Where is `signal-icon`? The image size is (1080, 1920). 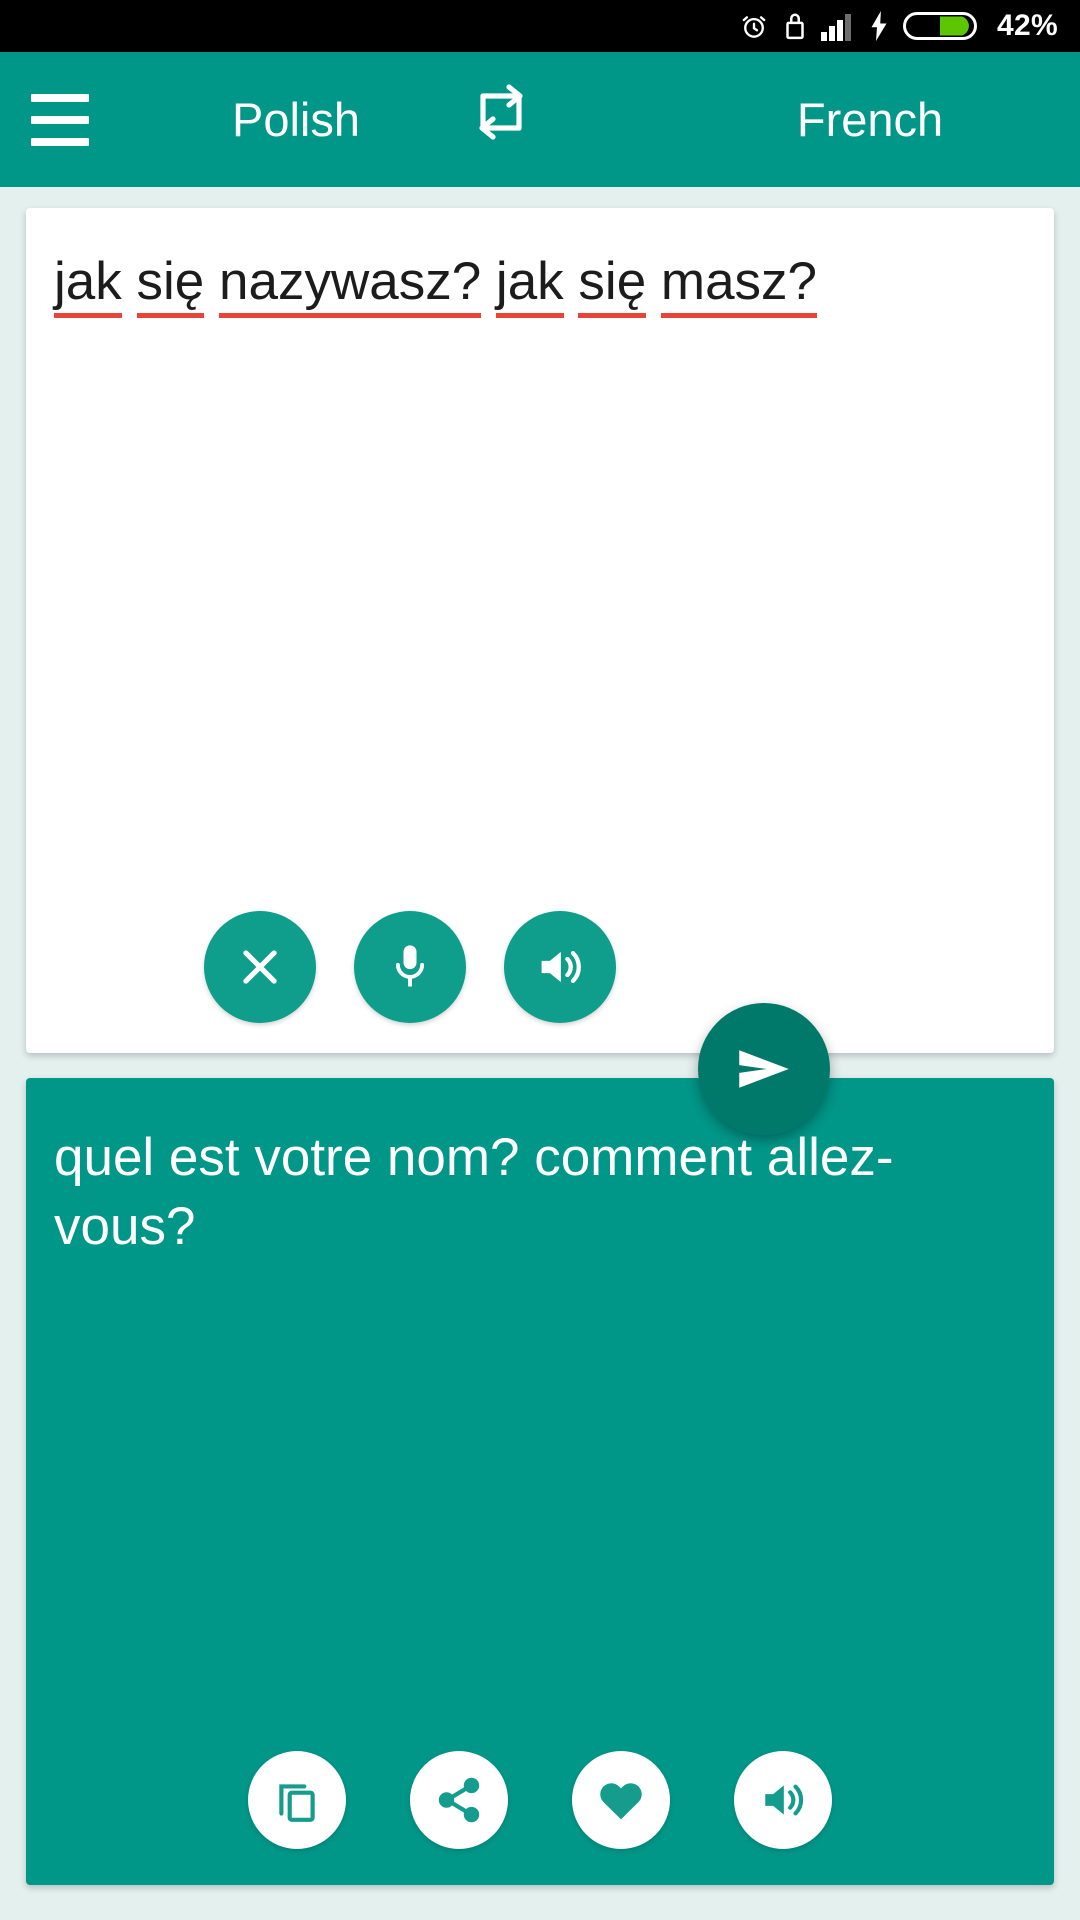 signal-icon is located at coordinates (838, 26).